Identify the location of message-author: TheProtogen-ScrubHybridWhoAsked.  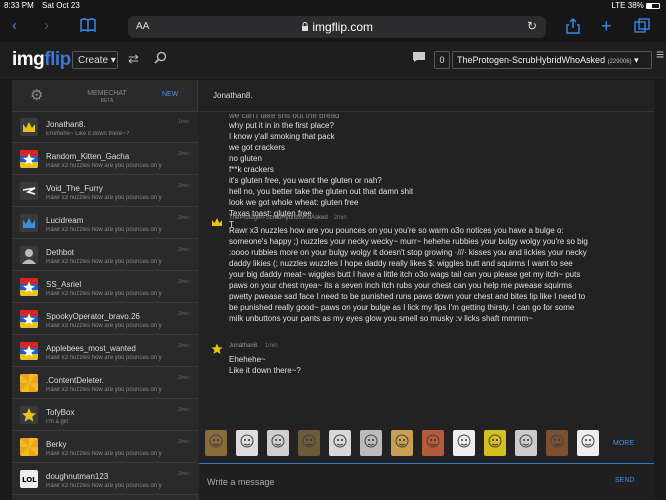
(278, 218).